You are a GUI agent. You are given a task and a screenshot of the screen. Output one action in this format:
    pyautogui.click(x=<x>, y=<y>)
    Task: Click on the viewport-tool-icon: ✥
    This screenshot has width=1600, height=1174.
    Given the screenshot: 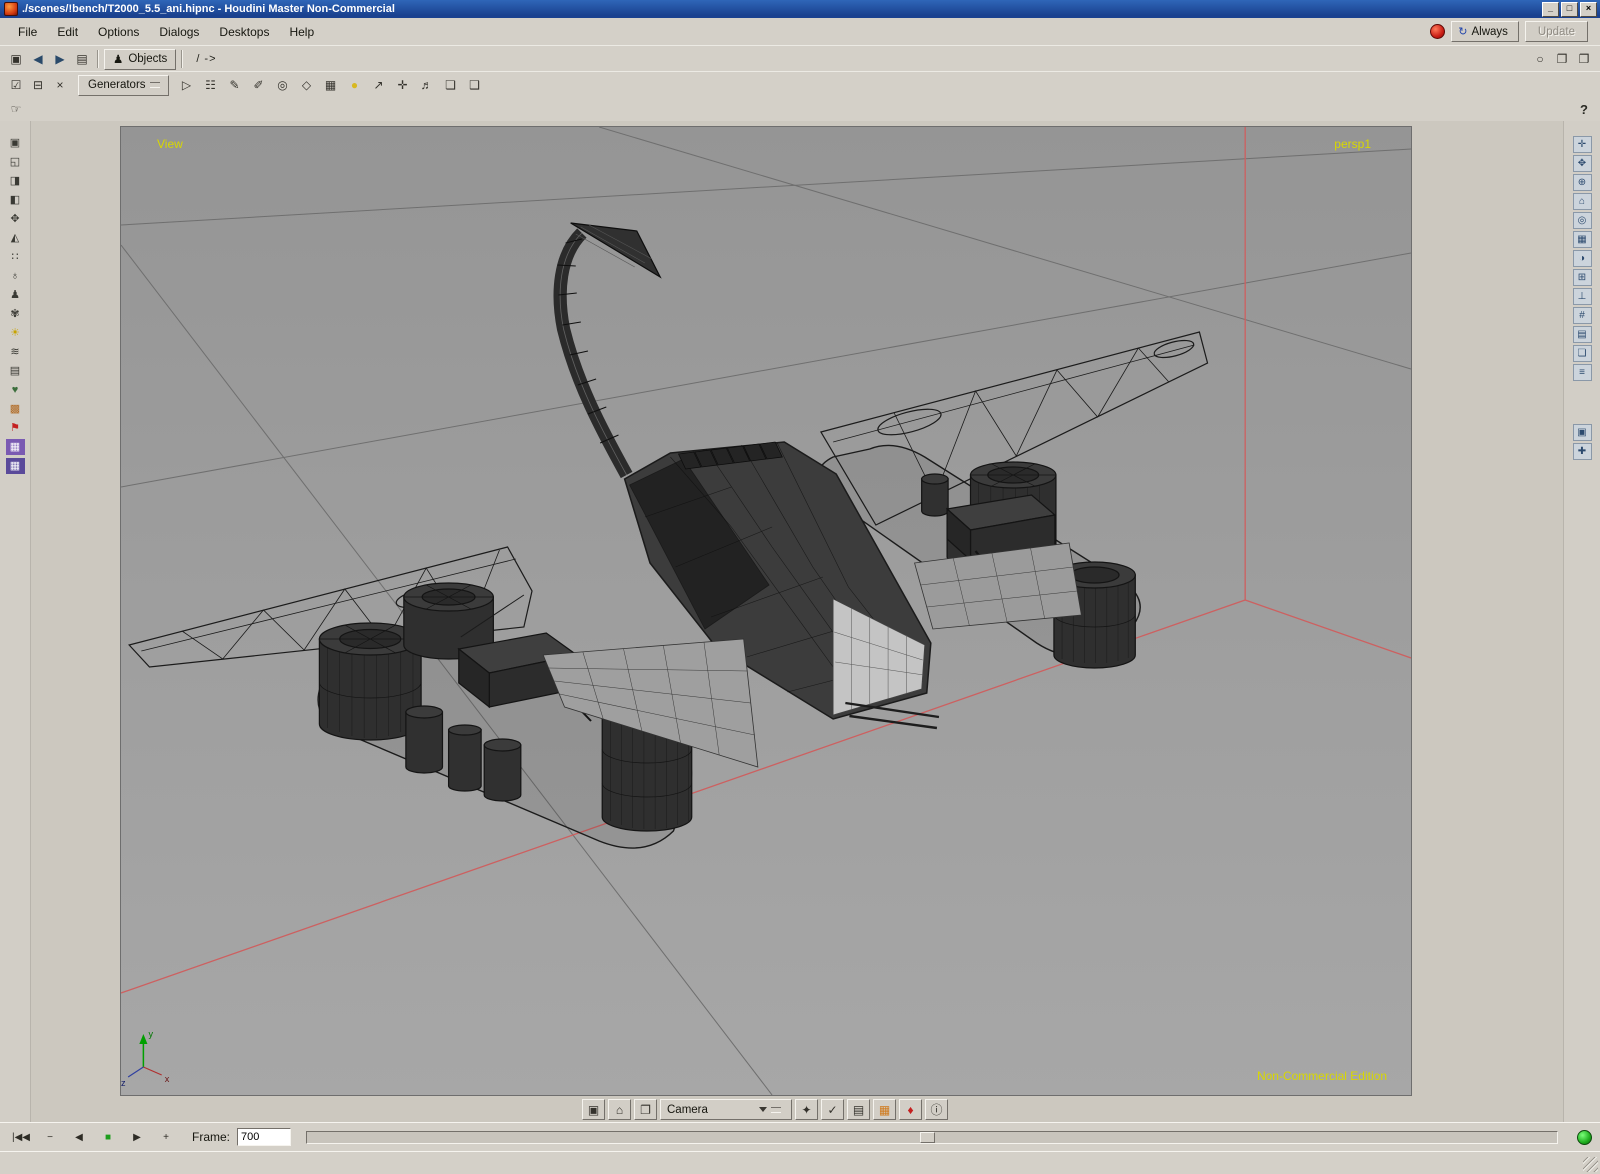 What is the action you would take?
    pyautogui.click(x=1582, y=163)
    